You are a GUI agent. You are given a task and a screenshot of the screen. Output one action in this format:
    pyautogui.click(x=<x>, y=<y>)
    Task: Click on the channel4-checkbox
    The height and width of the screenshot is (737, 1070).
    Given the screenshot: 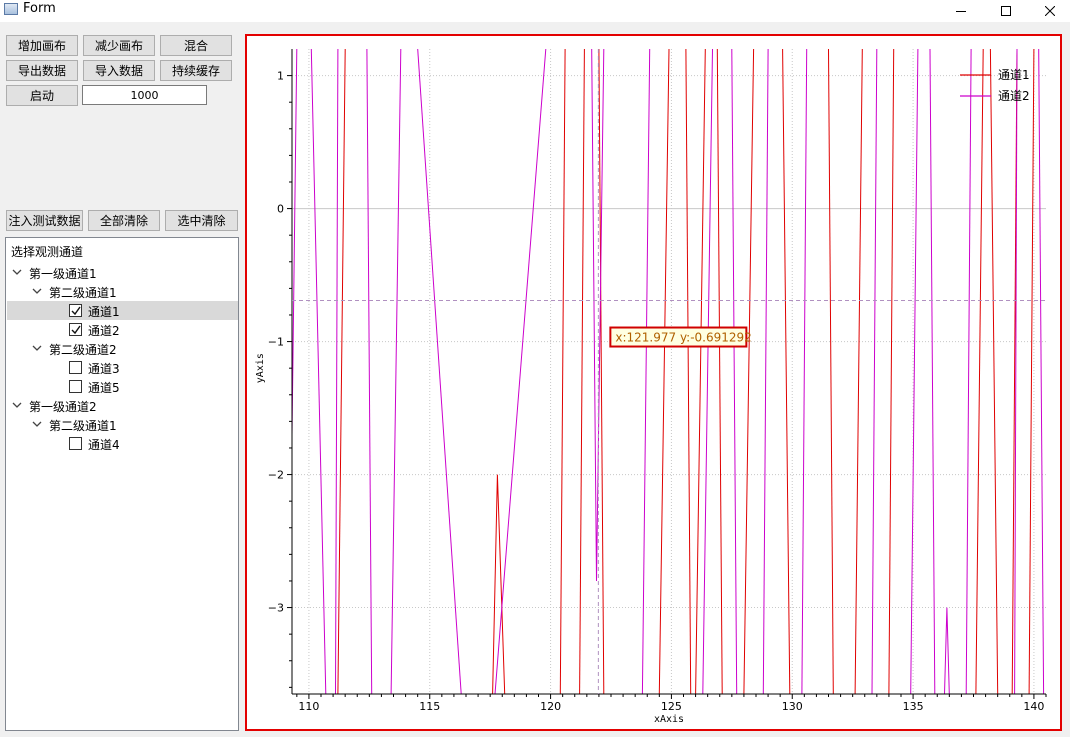 What is the action you would take?
    pyautogui.click(x=75, y=443)
    